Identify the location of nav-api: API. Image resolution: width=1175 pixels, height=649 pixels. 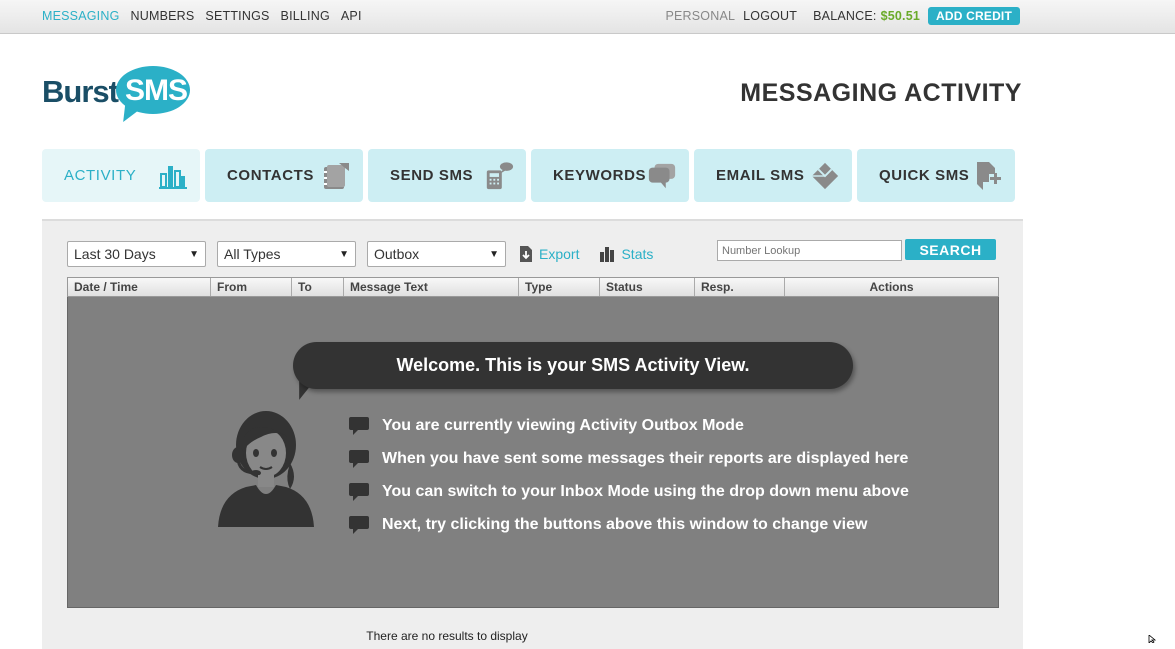
(351, 16).